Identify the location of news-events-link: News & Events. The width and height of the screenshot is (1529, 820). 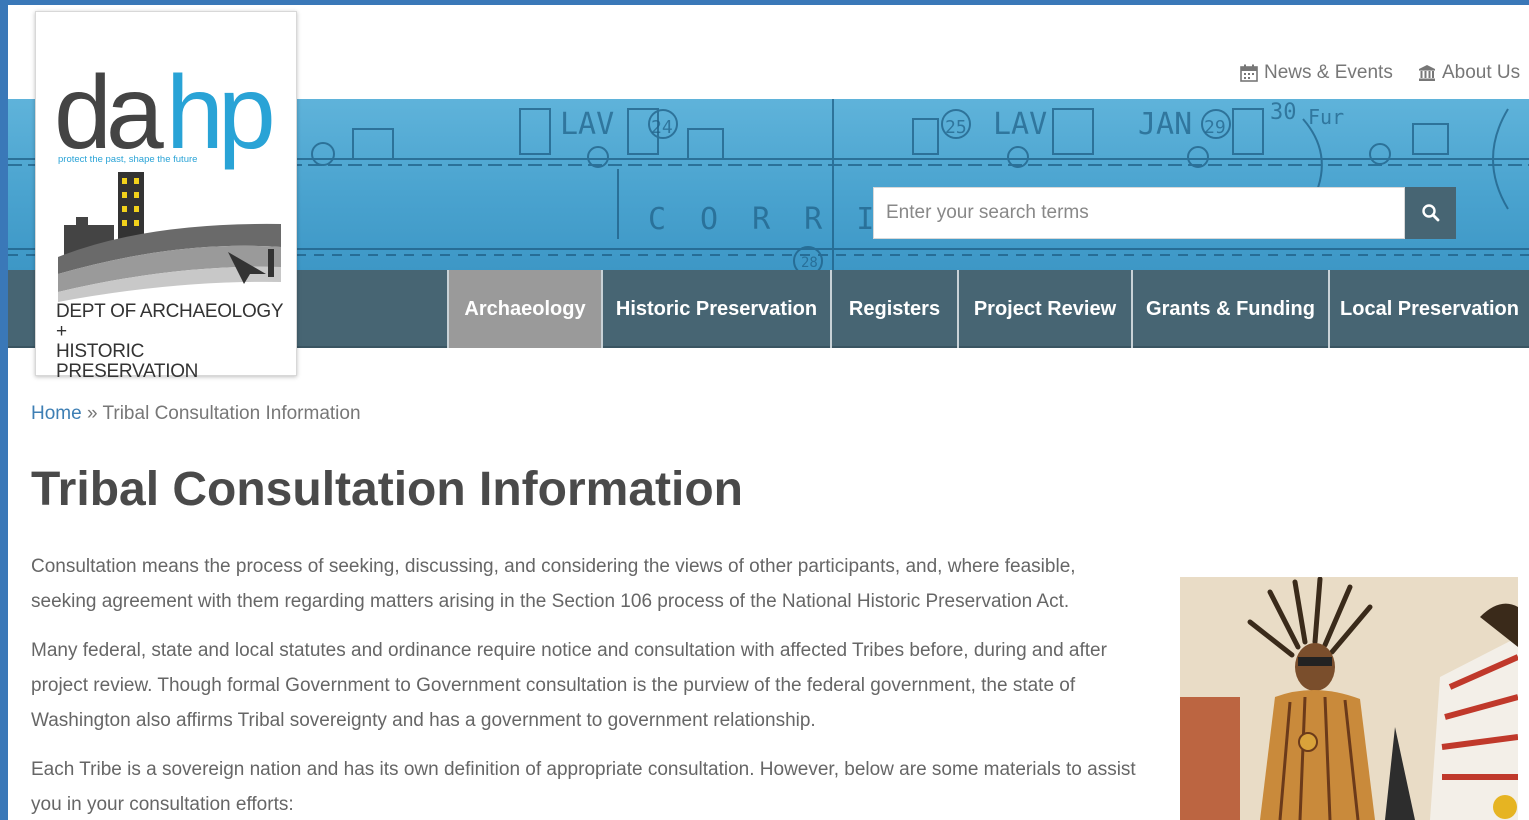
(1316, 73).